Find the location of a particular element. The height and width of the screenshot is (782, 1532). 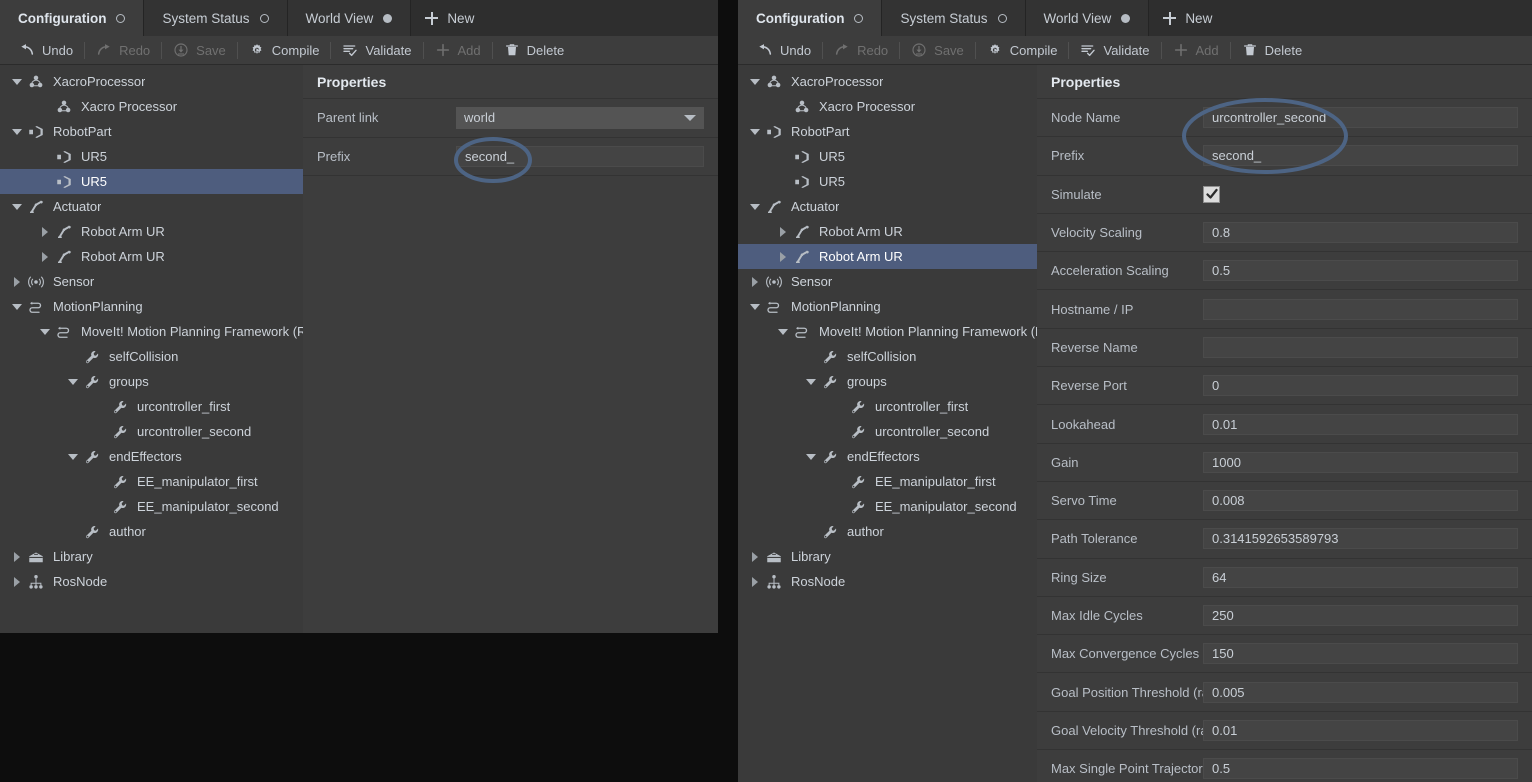

servo-time-input: 0.008 is located at coordinates (1360, 501).